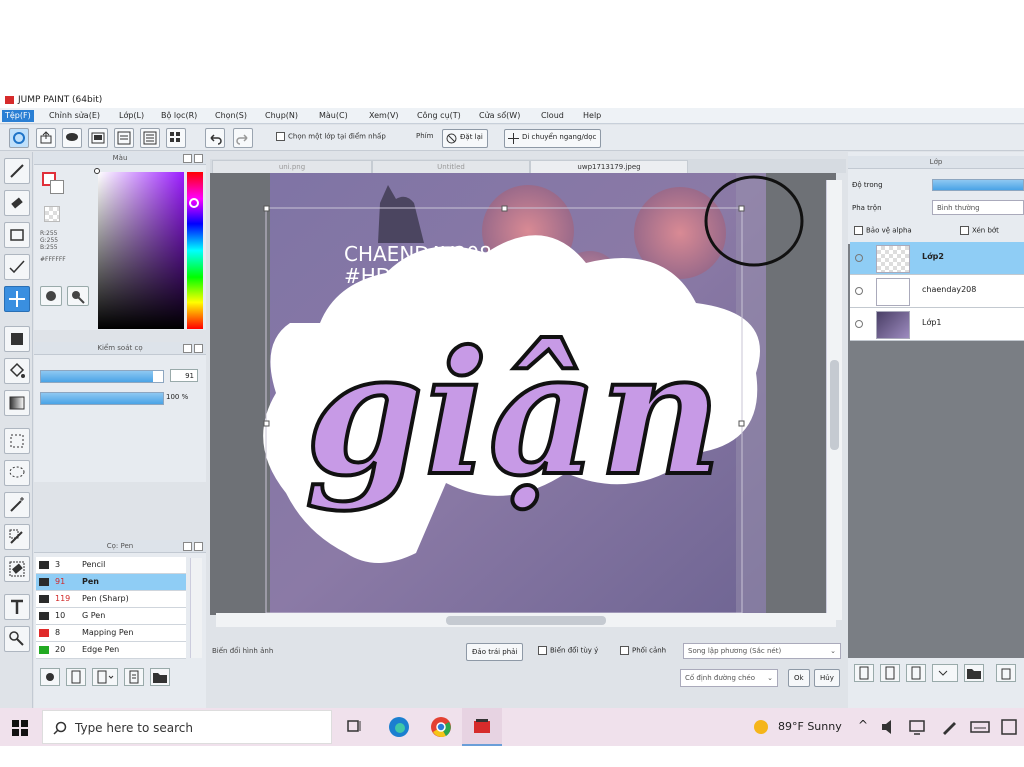 Image resolution: width=1024 pixels, height=767 pixels. I want to click on free-transform-option: Biến đổi tùy ý, so click(568, 650).